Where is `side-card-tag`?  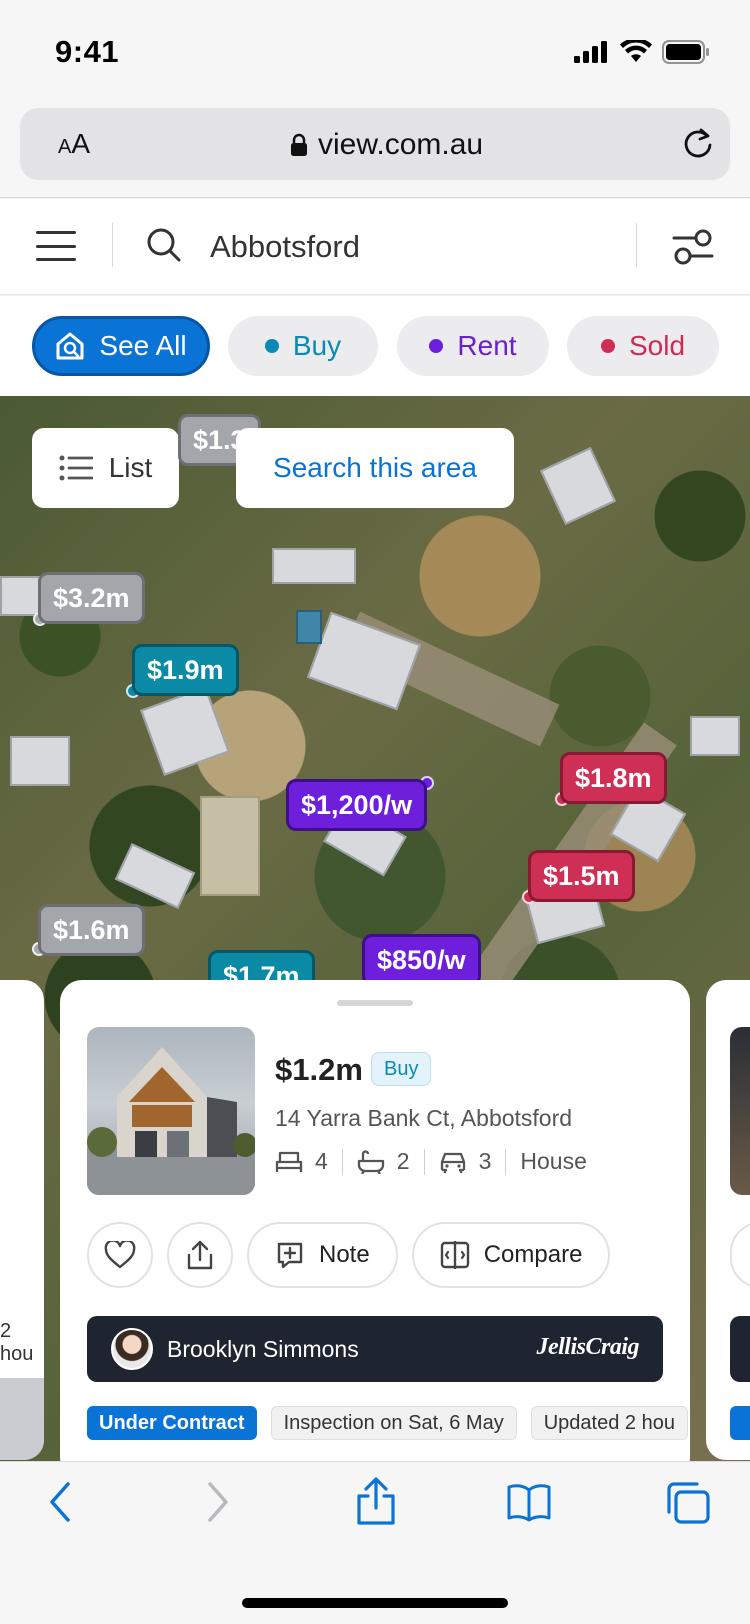 side-card-tag is located at coordinates (740, 1423).